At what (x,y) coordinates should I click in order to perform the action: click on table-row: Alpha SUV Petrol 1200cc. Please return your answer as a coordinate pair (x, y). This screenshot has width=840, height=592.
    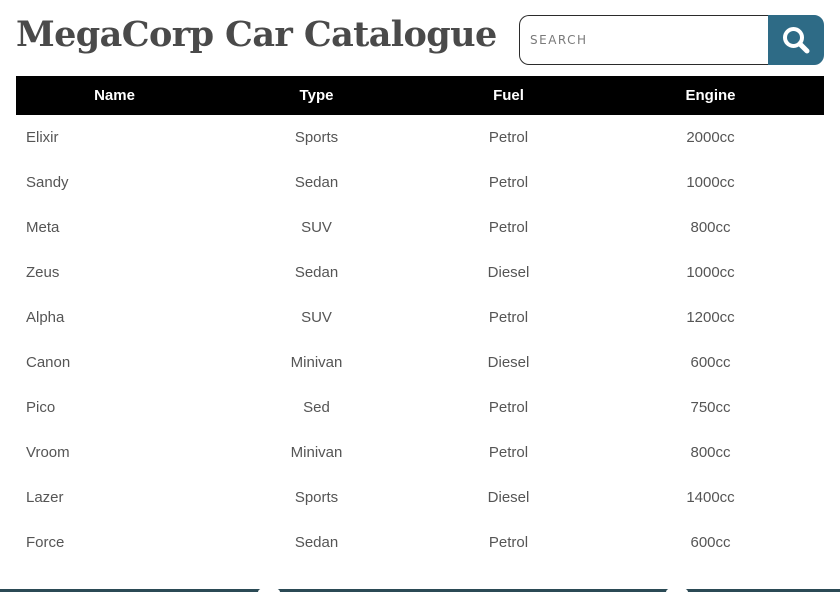
    Looking at the image, I should click on (420, 317).